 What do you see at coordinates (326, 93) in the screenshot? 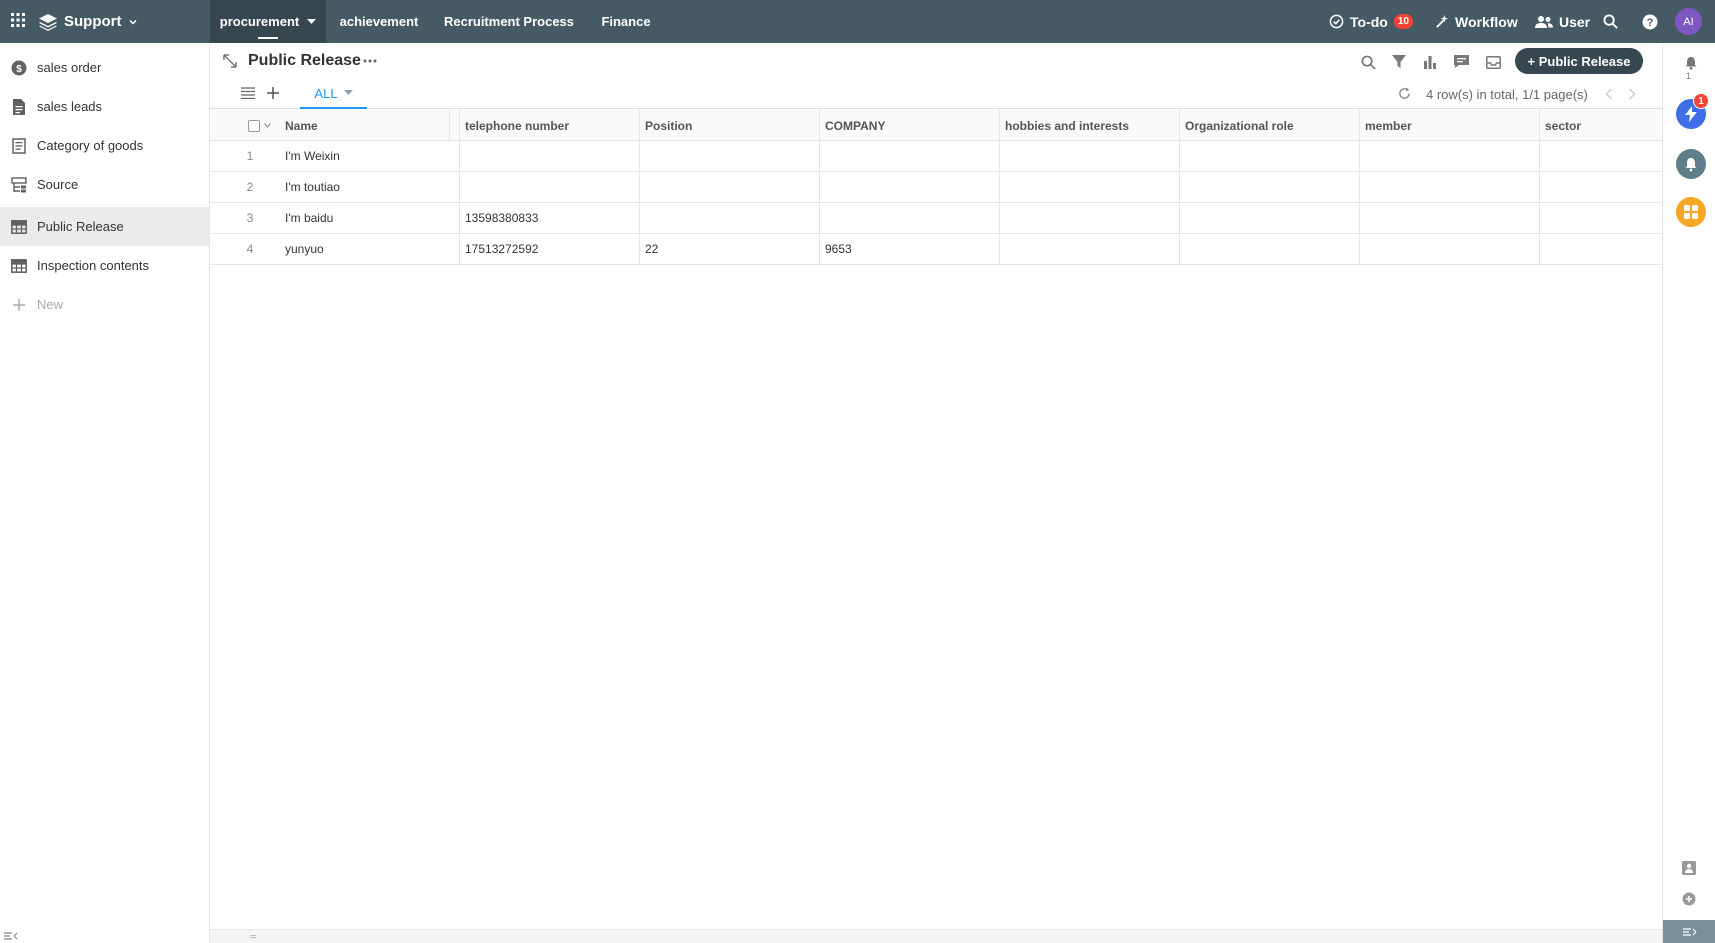
I see `tab-label: ALL` at bounding box center [326, 93].